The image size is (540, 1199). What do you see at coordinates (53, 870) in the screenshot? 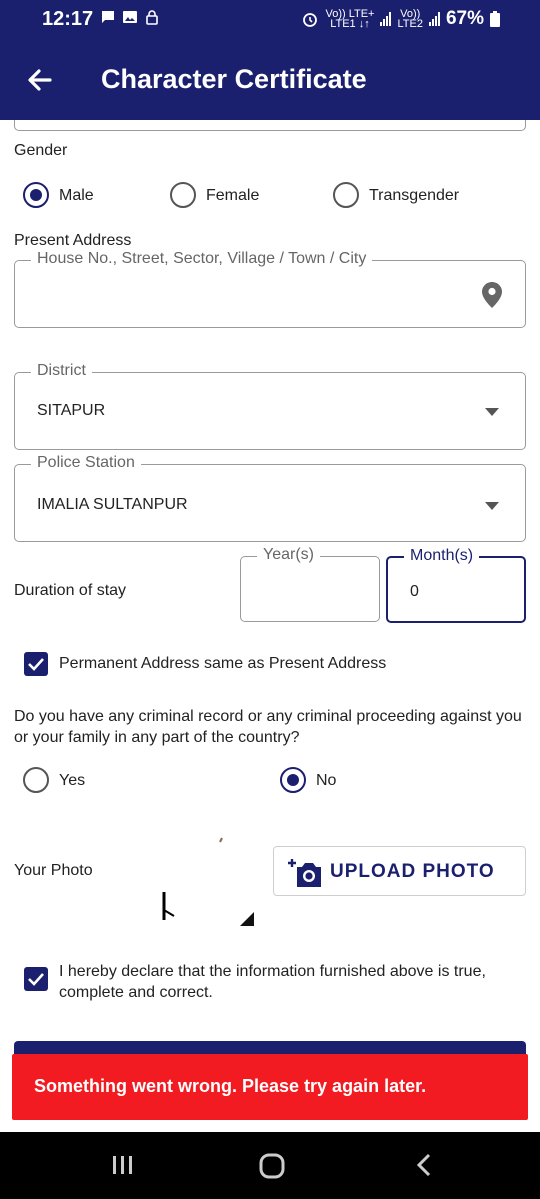
I see `photo-label: Your Photo` at bounding box center [53, 870].